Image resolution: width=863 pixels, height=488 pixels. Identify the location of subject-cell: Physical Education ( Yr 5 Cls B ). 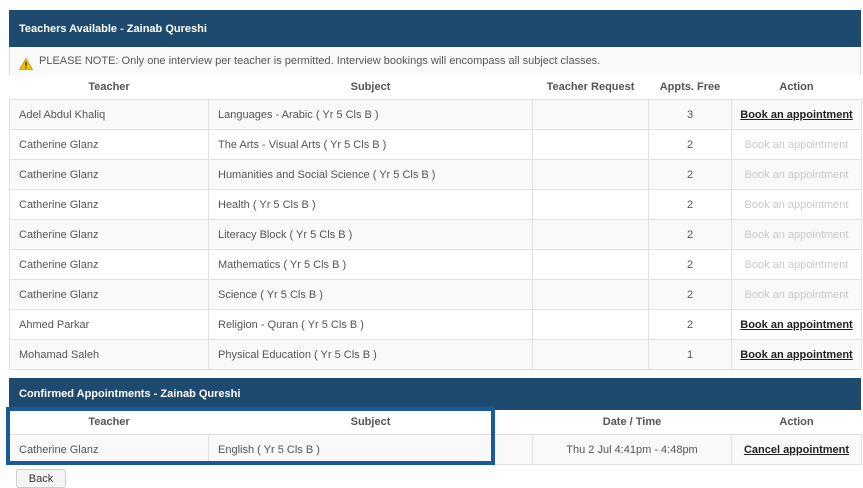
(370, 354).